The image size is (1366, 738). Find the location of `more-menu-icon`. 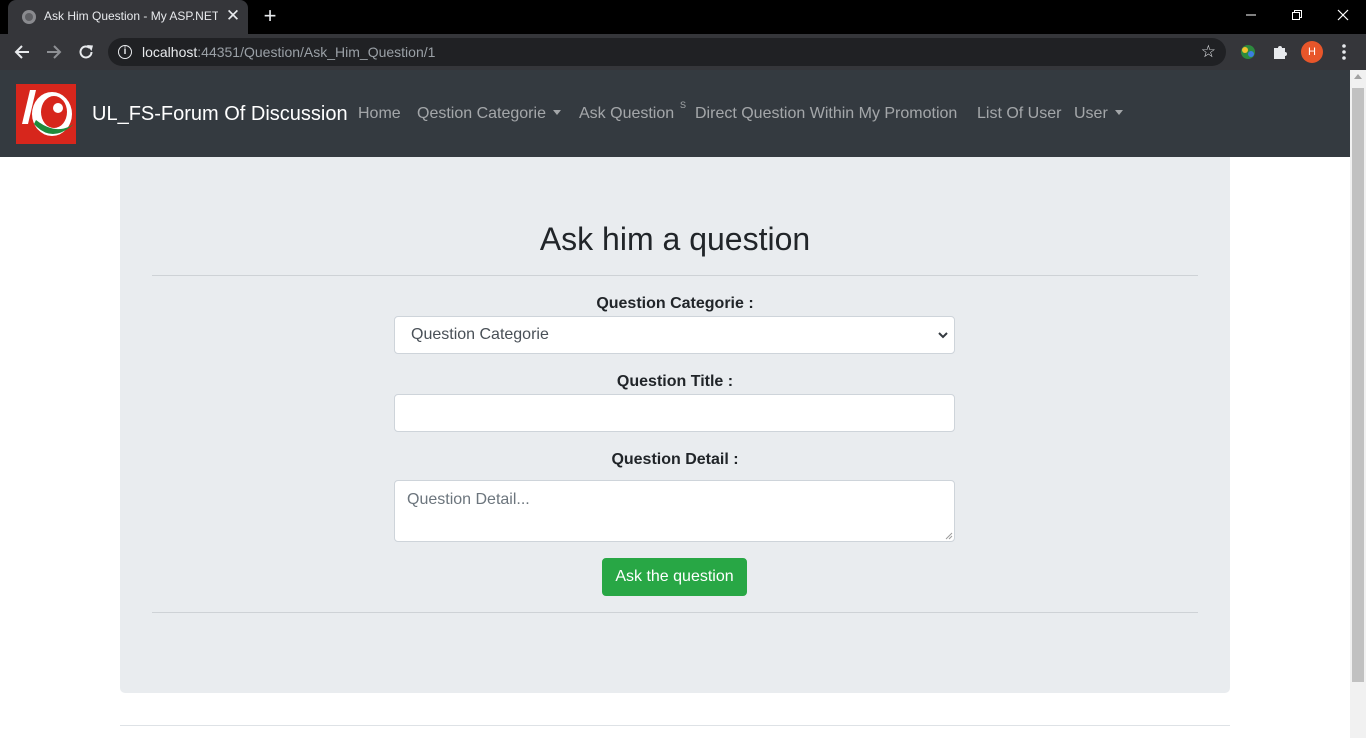

more-menu-icon is located at coordinates (1344, 52).